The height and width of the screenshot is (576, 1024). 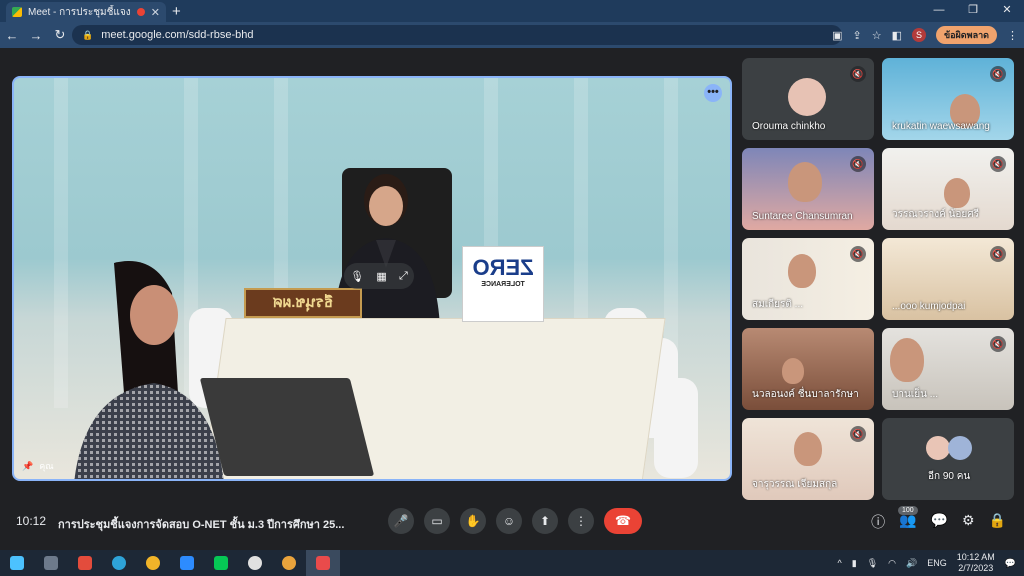 I want to click on maximize-icon: ❐, so click(x=973, y=11).